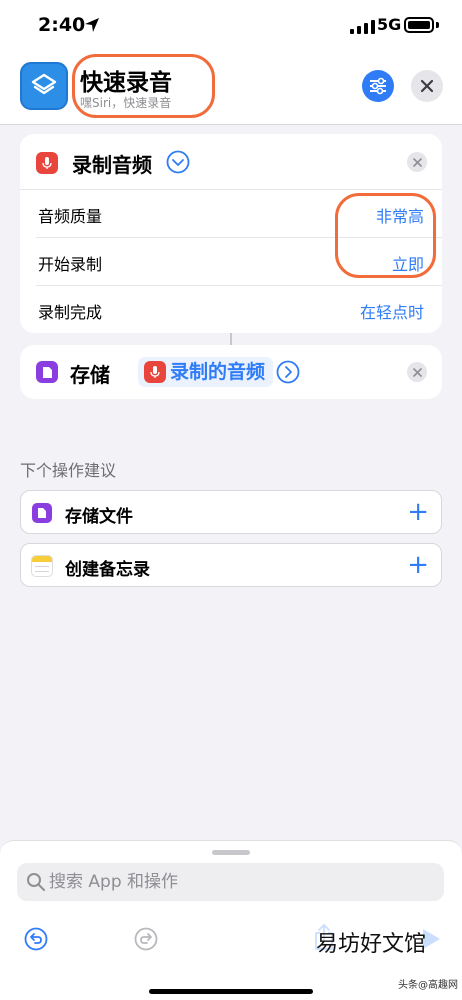 The height and width of the screenshot is (1000, 462). What do you see at coordinates (42, 513) in the screenshot?
I see `file-icon` at bounding box center [42, 513].